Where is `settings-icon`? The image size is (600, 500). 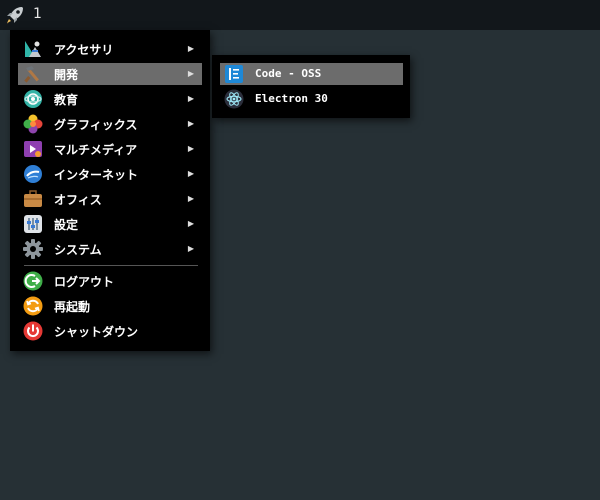 settings-icon is located at coordinates (33, 224).